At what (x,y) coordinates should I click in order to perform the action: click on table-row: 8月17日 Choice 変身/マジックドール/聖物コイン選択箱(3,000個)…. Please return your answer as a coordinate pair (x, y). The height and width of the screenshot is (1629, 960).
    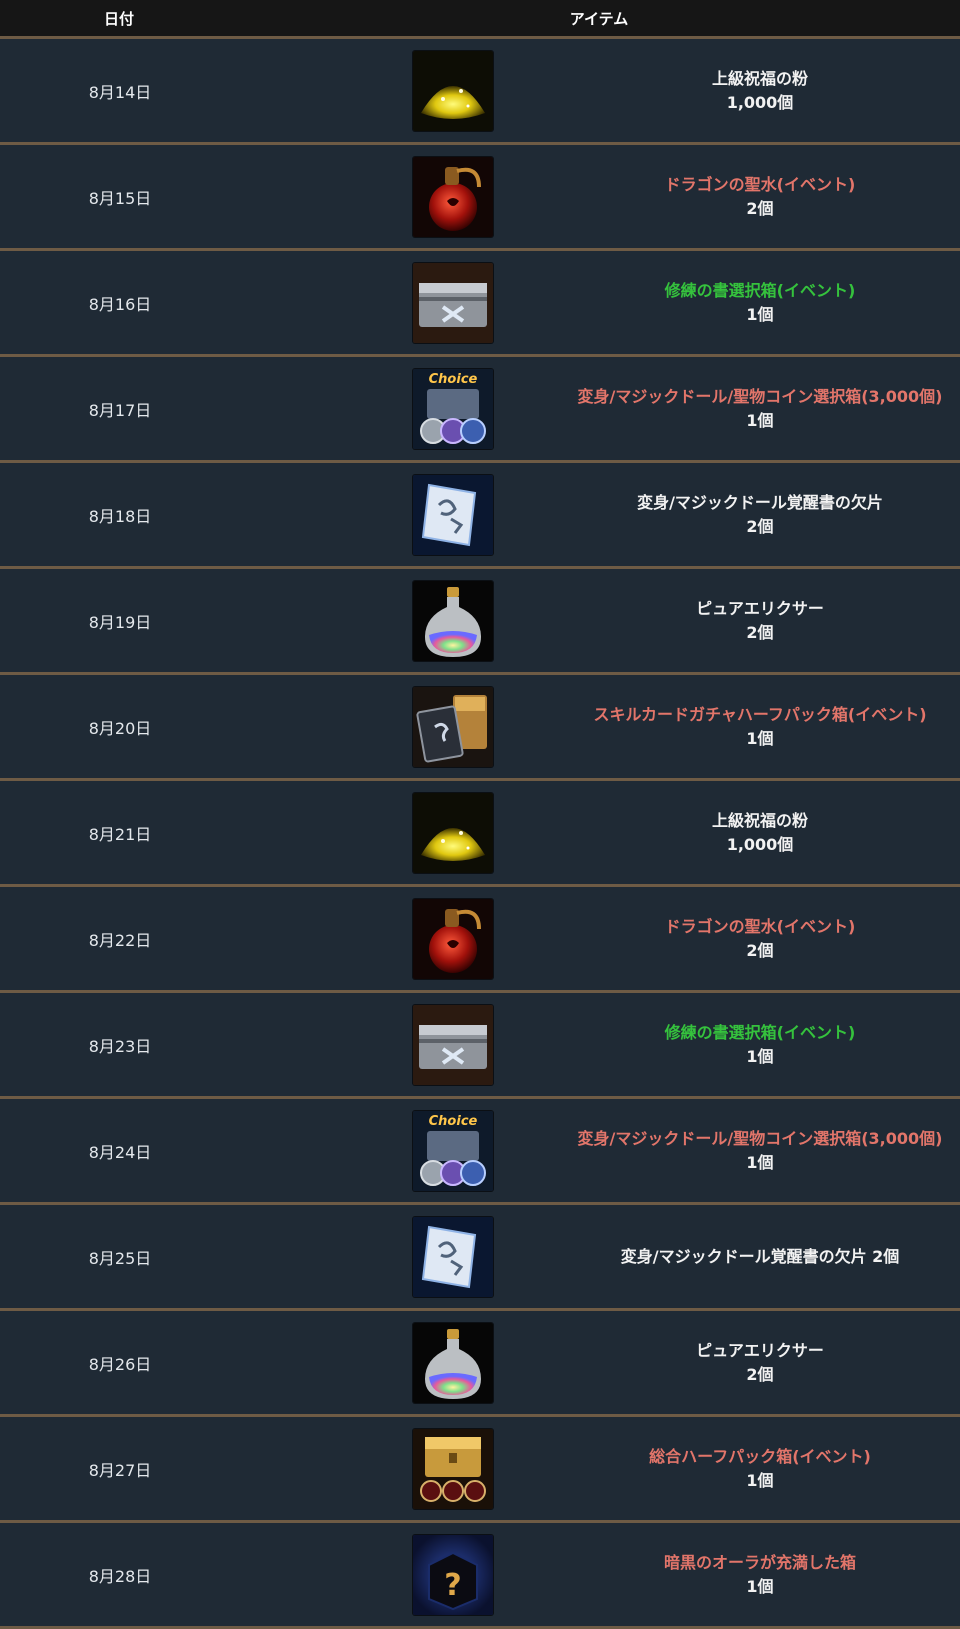
    Looking at the image, I should click on (480, 410).